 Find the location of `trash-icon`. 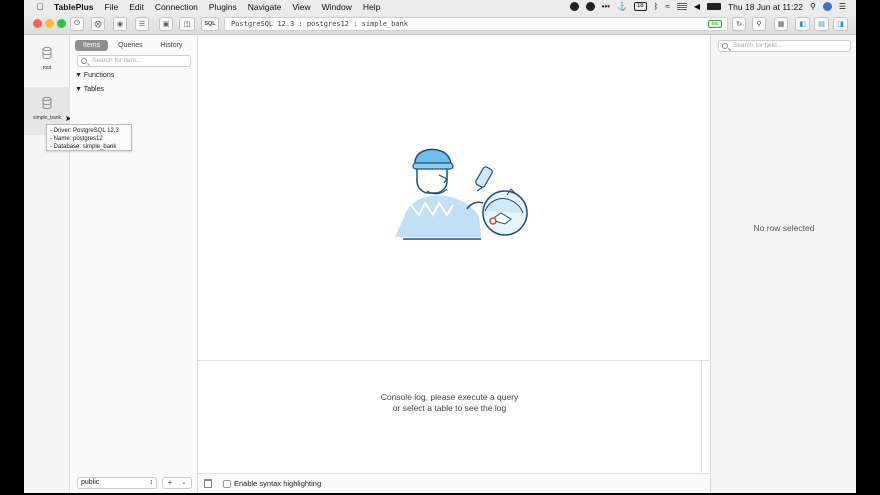

trash-icon is located at coordinates (208, 483).